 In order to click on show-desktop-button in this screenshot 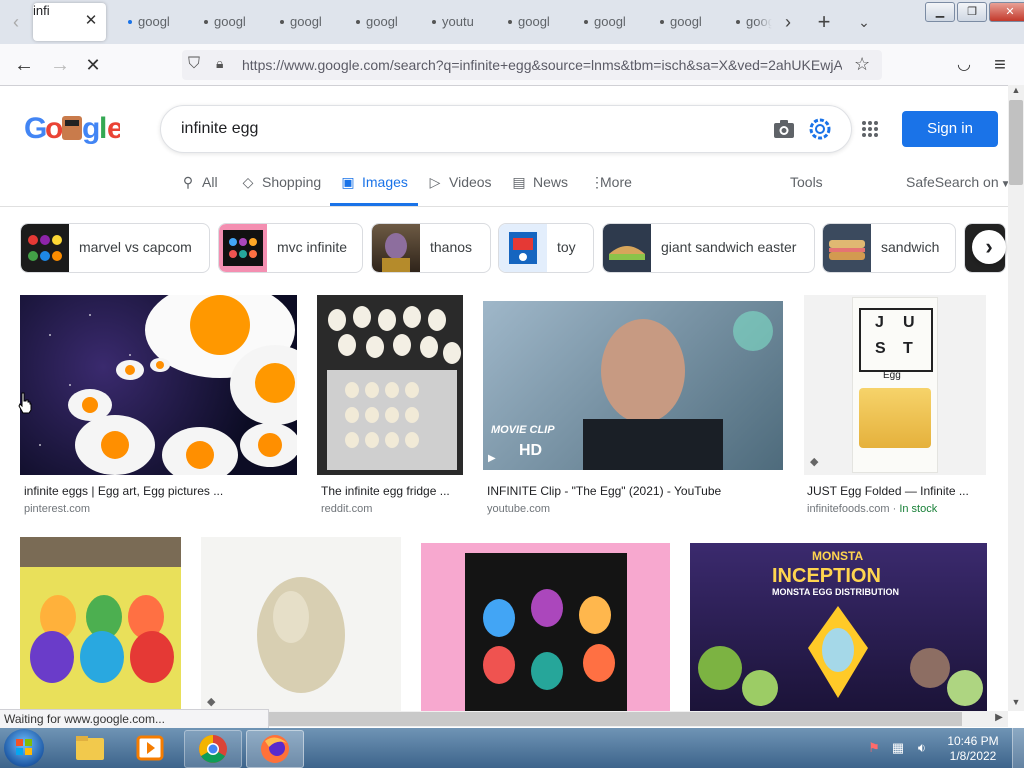, I will do `click(1018, 748)`.